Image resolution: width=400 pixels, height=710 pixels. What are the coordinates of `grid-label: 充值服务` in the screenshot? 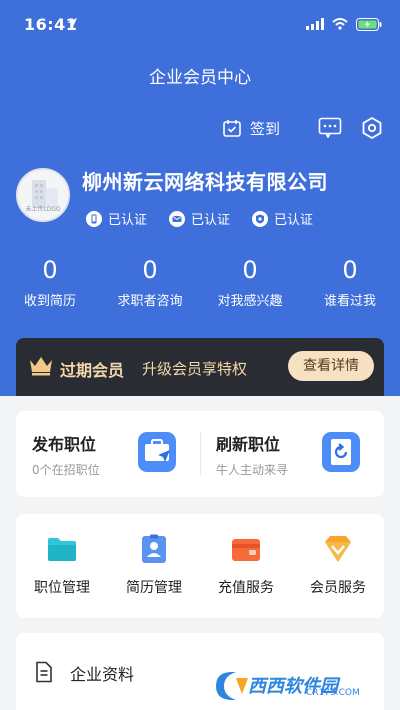 It's located at (246, 588).